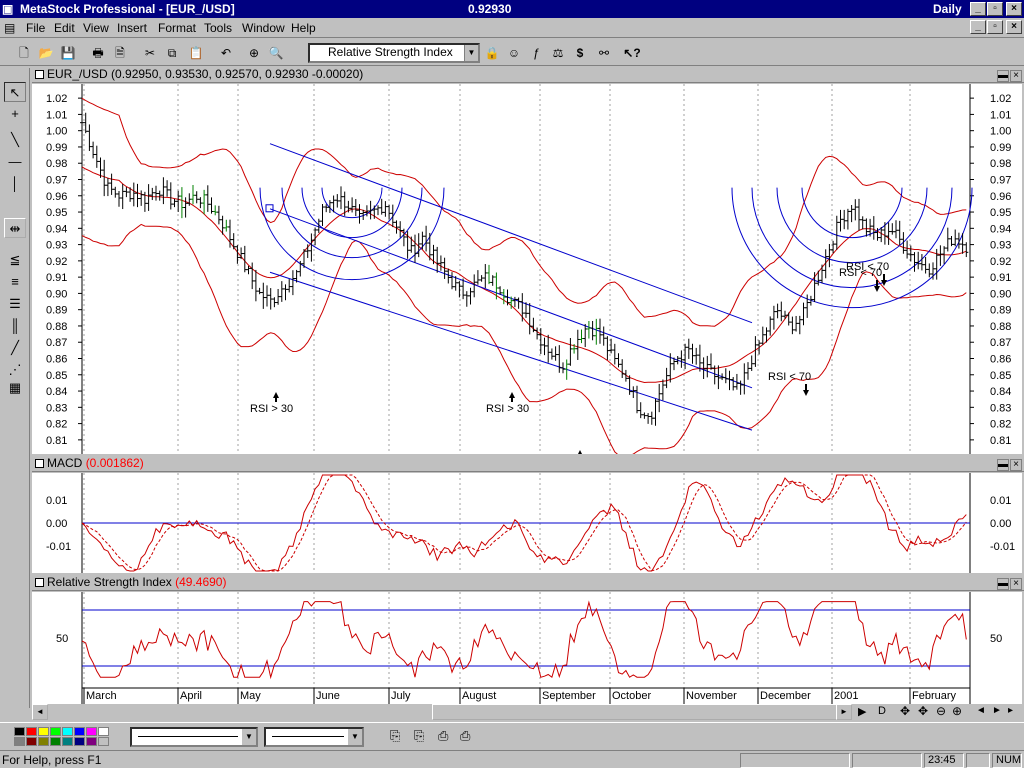 This screenshot has width=1024, height=768. Describe the element at coordinates (1014, 9) in the screenshot. I see `close-button: ×` at that location.